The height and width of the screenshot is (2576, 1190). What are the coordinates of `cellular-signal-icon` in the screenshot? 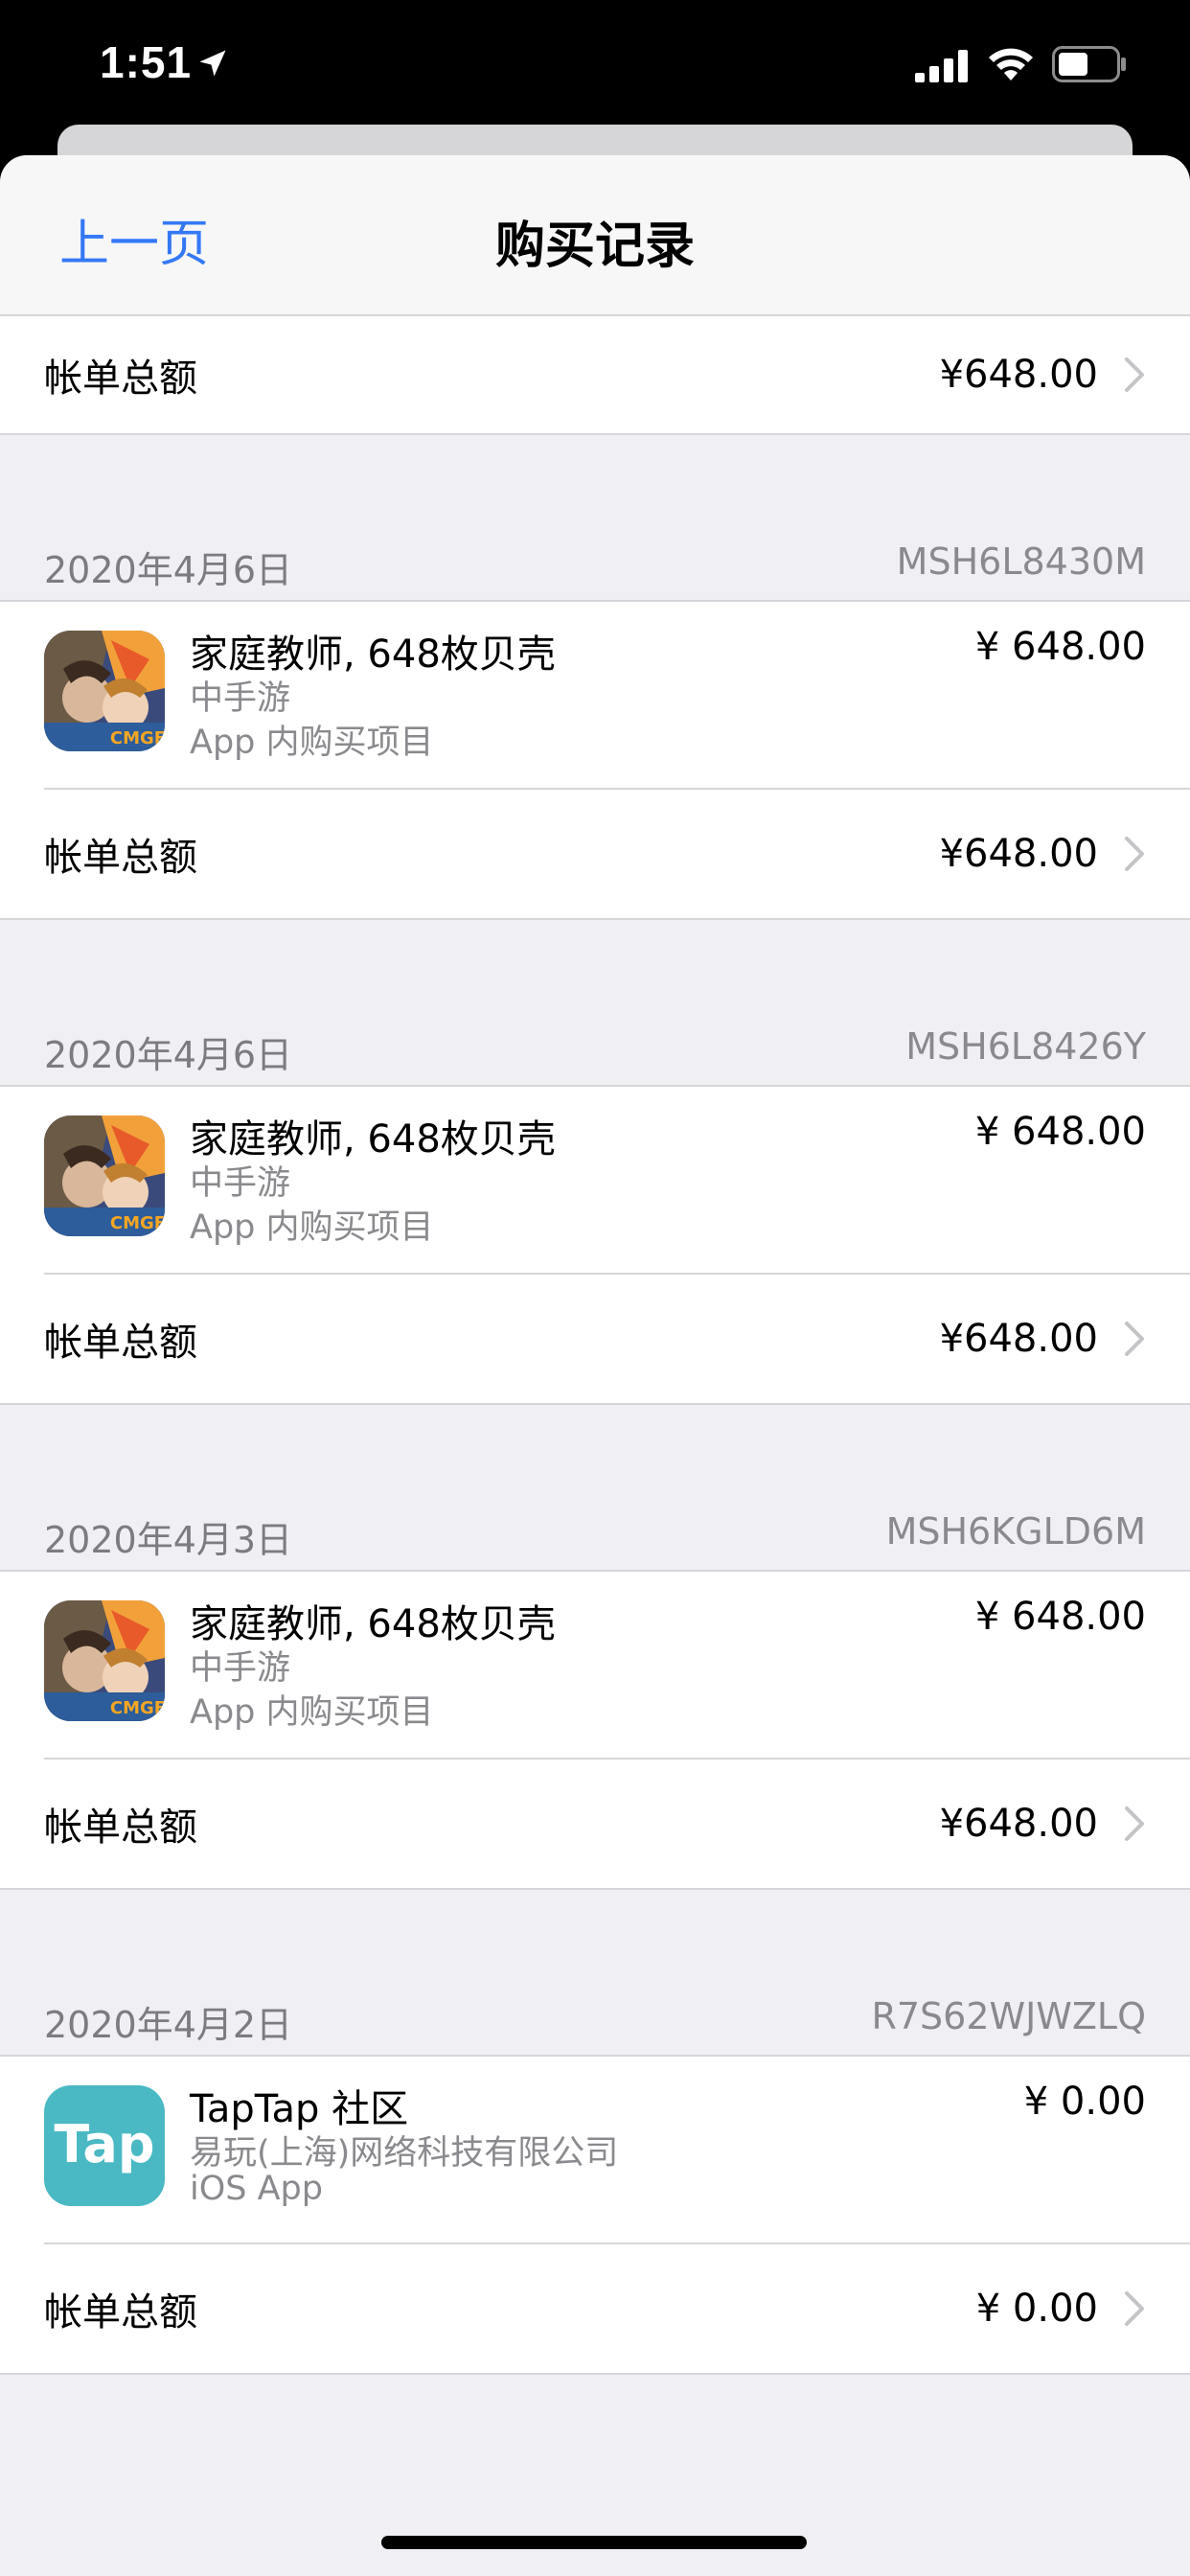 It's located at (942, 66).